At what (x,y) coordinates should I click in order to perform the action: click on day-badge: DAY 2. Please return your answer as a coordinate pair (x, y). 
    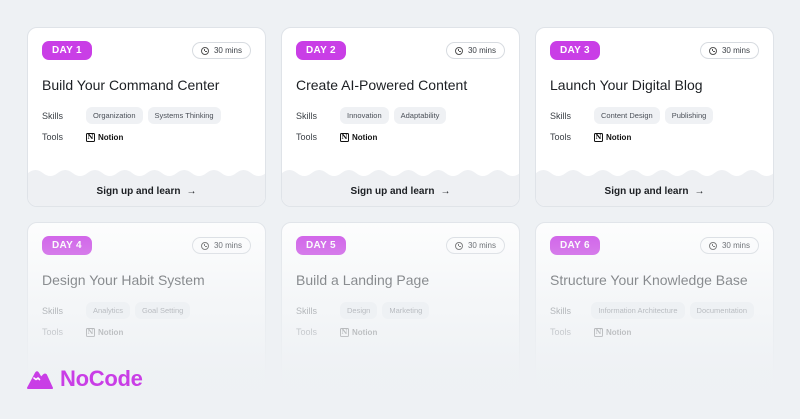
    Looking at the image, I should click on (321, 50).